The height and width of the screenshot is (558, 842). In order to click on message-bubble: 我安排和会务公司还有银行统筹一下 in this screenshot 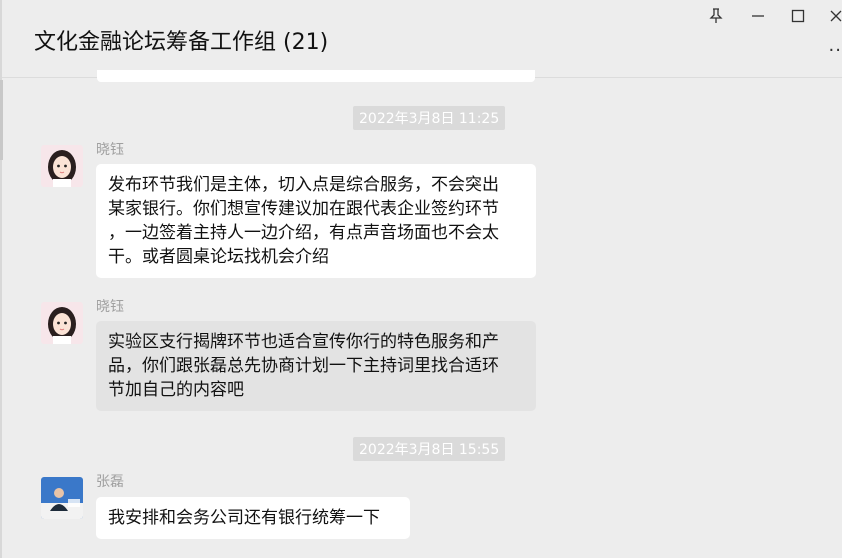, I will do `click(253, 518)`.